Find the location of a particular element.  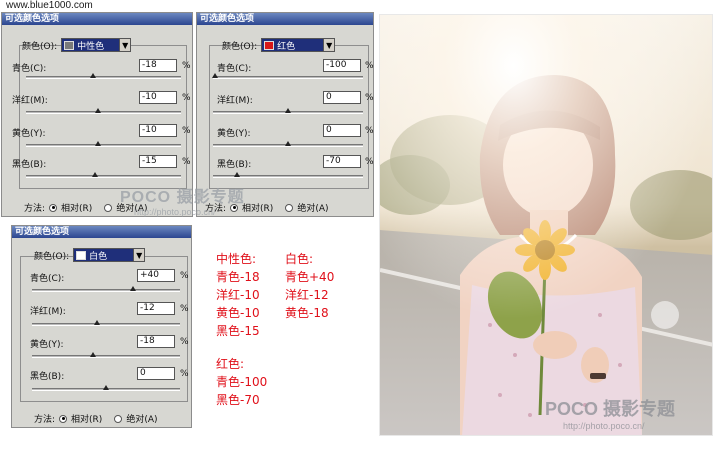

color-dropdown: 中性色 ▼ is located at coordinates (96, 45).